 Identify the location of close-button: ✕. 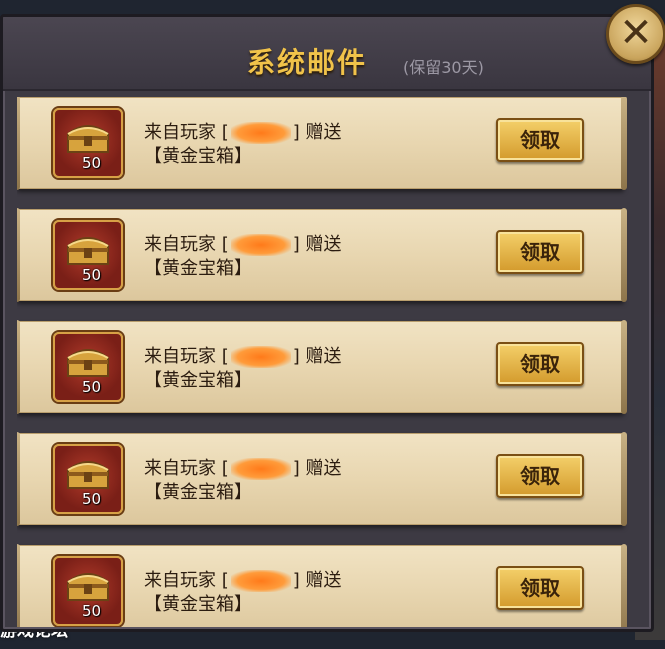
(635, 34).